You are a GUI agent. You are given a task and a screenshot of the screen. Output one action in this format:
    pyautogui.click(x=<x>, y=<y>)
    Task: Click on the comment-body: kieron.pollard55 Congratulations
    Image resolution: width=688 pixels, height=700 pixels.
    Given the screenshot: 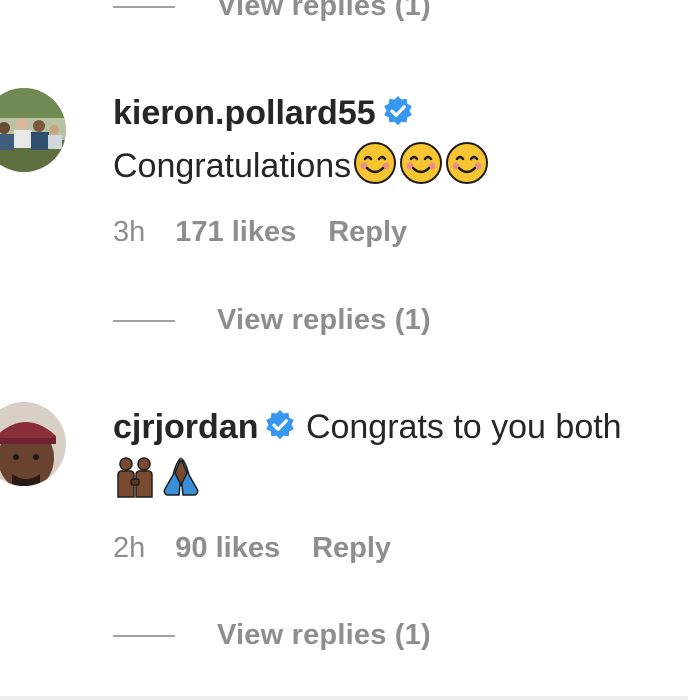 What is the action you would take?
    pyautogui.click(x=393, y=143)
    